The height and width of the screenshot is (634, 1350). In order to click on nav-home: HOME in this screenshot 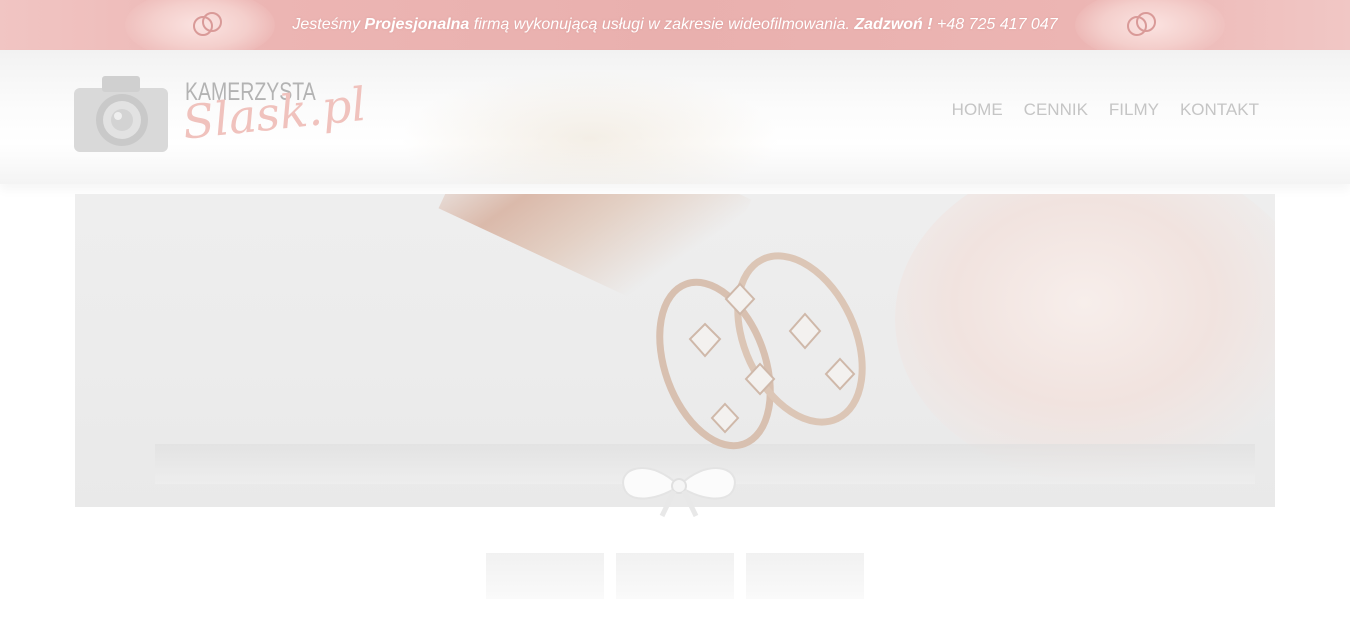, I will do `click(977, 110)`.